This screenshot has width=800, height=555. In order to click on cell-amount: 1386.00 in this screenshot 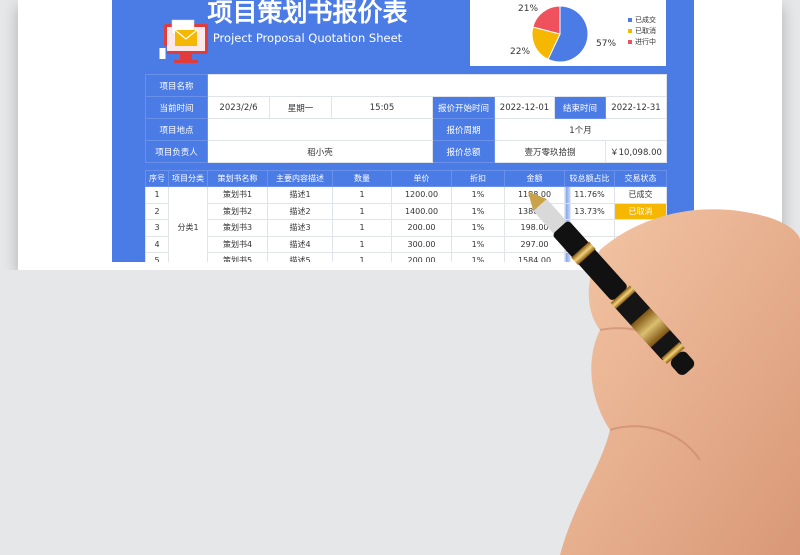, I will do `click(534, 211)`.